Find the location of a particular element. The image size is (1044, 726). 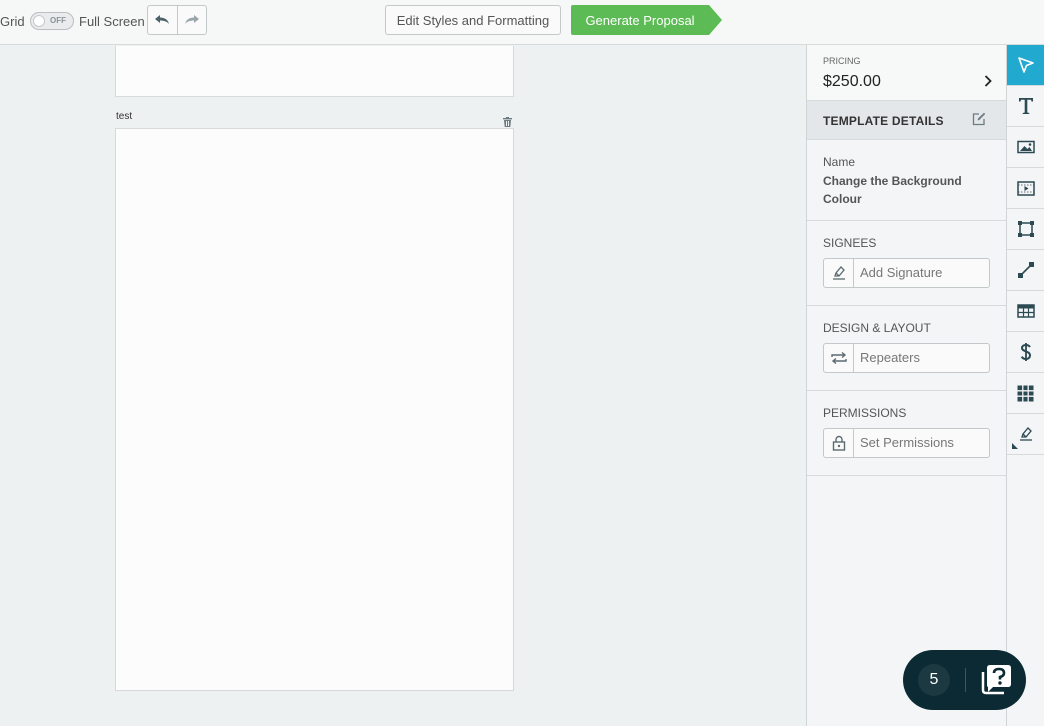

tool-shape is located at coordinates (1025, 229).